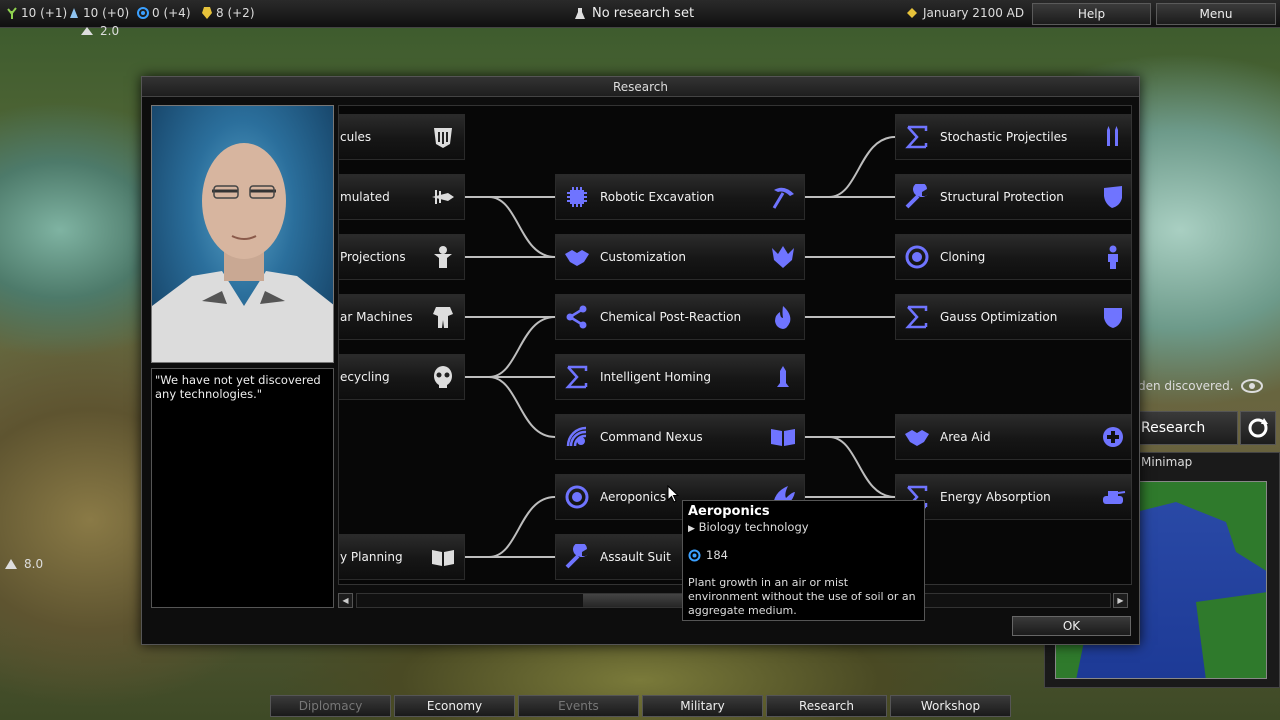 The image size is (1280, 720). I want to click on energy-icon, so click(207, 13).